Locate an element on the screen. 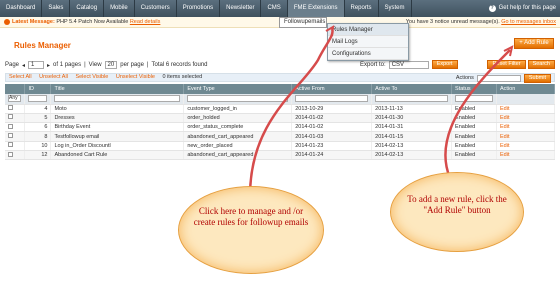 Image resolution: width=560 pixels, height=284 pixels. callout-cloud-left is located at coordinates (251, 230).